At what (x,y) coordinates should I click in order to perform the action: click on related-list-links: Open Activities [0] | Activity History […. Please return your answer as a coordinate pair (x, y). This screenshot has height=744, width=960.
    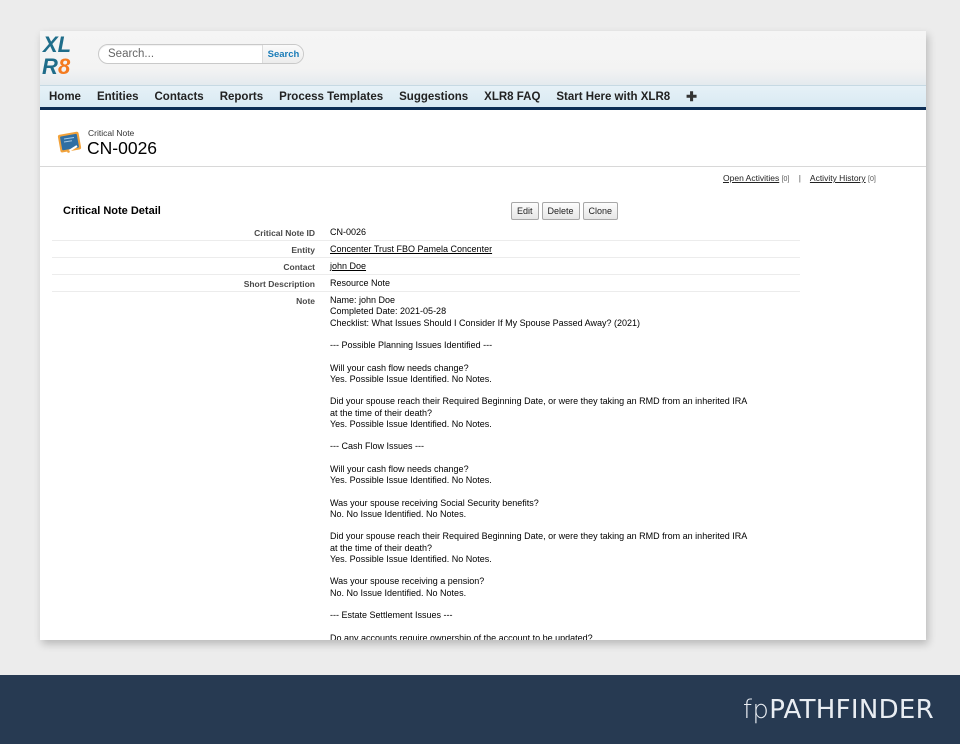
    Looking at the image, I should click on (799, 178).